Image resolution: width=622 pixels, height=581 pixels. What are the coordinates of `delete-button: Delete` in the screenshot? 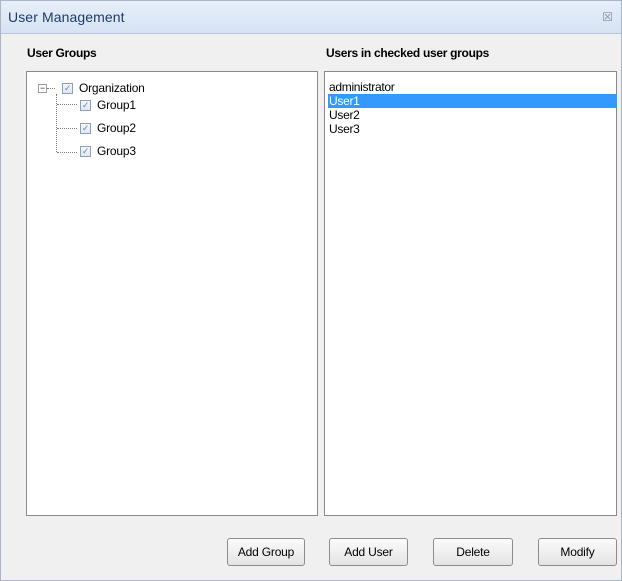 It's located at (473, 552).